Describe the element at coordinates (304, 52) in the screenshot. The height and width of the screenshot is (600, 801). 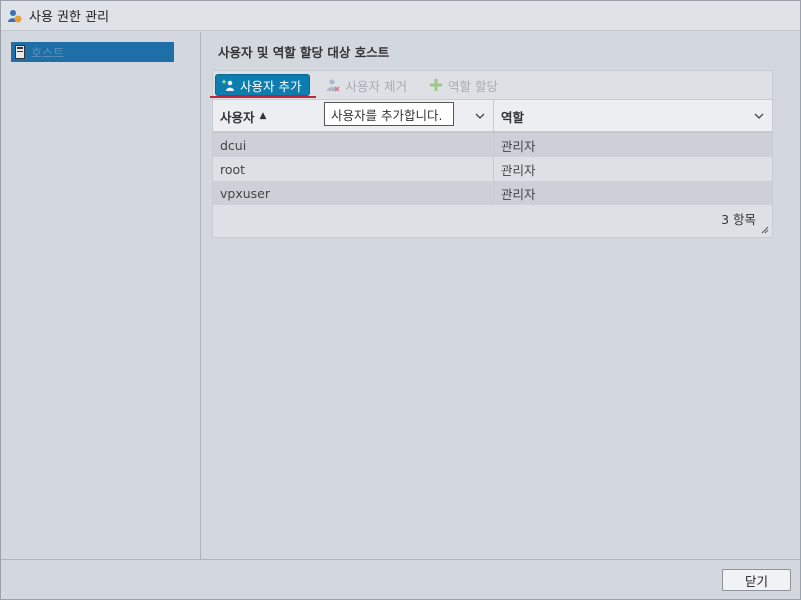
I see `section-title: 사용자 및 역할 할당 대상 호스트` at that location.